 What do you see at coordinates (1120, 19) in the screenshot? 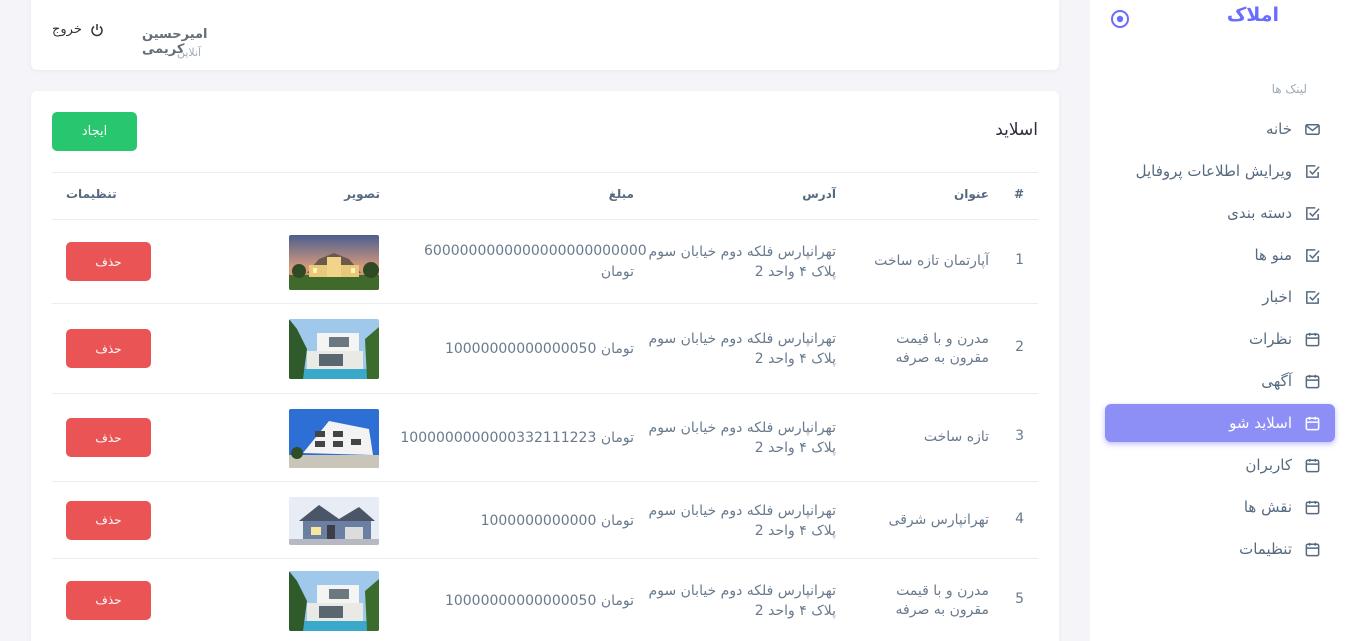
I see `brand-logo-icon` at bounding box center [1120, 19].